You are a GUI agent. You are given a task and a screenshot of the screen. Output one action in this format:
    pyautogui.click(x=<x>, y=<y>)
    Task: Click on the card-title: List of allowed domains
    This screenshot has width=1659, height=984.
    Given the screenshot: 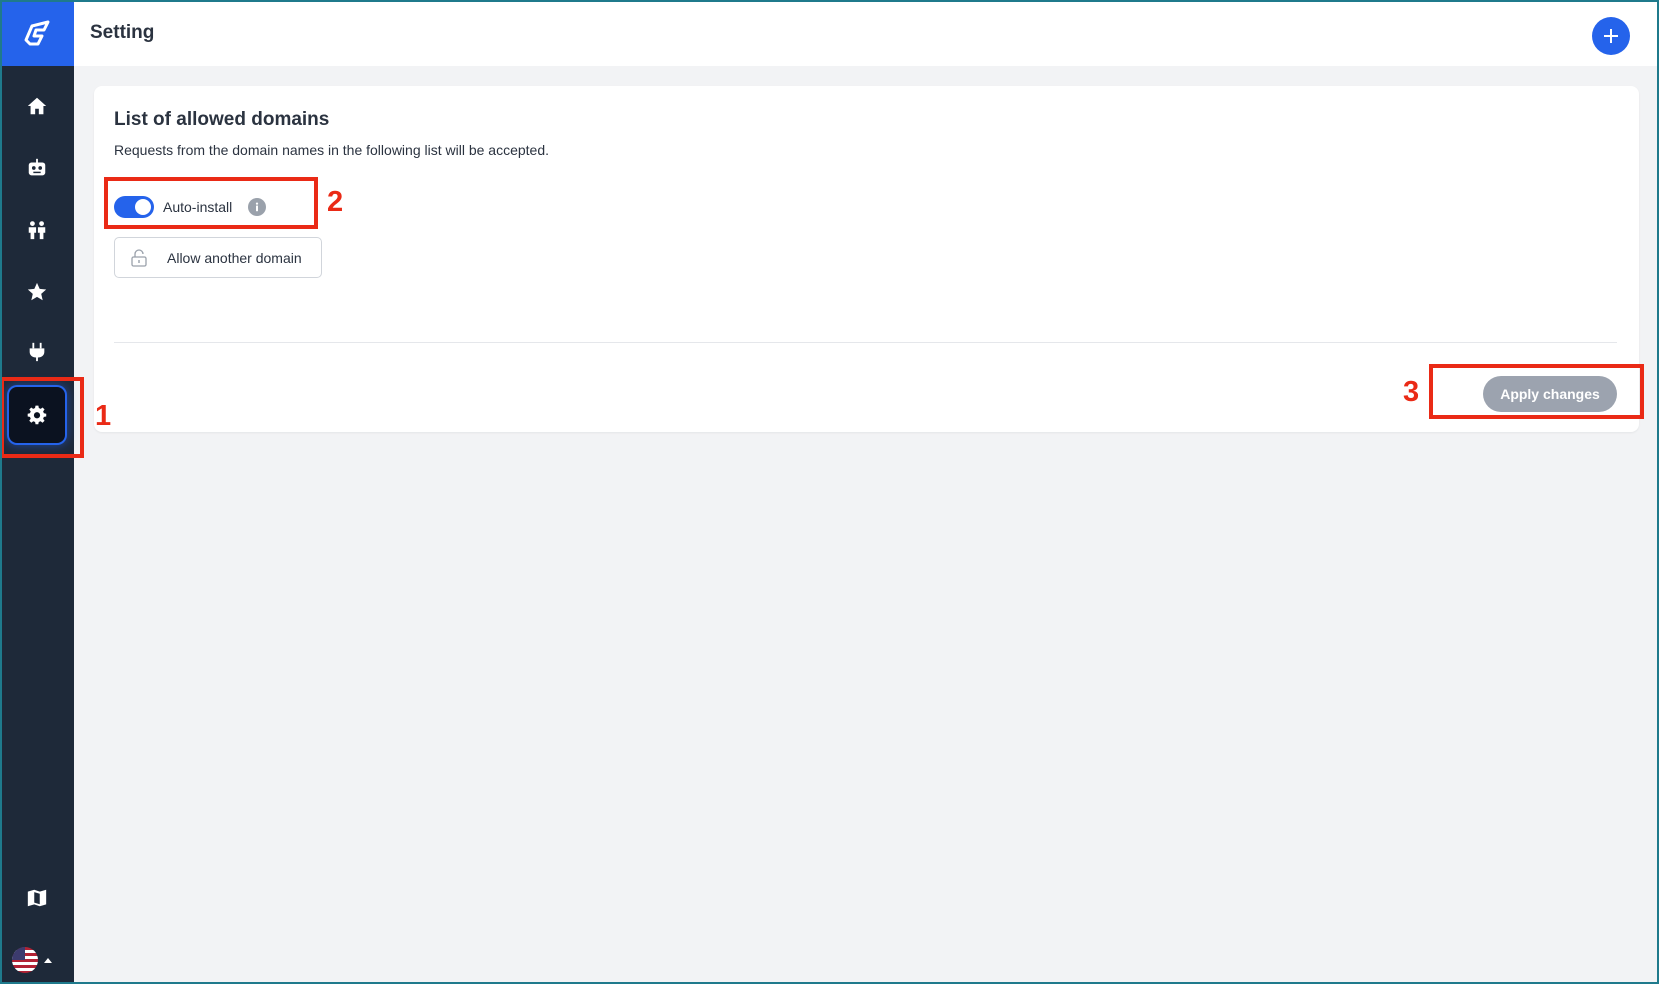 What is the action you would take?
    pyautogui.click(x=222, y=119)
    